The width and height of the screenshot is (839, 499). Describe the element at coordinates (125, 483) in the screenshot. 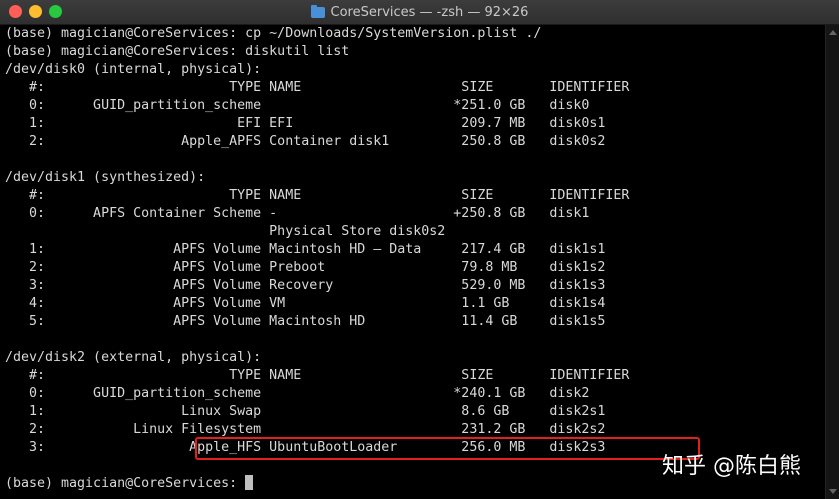

I see `terminal-prompt: (base) magician@CoreServices:` at that location.